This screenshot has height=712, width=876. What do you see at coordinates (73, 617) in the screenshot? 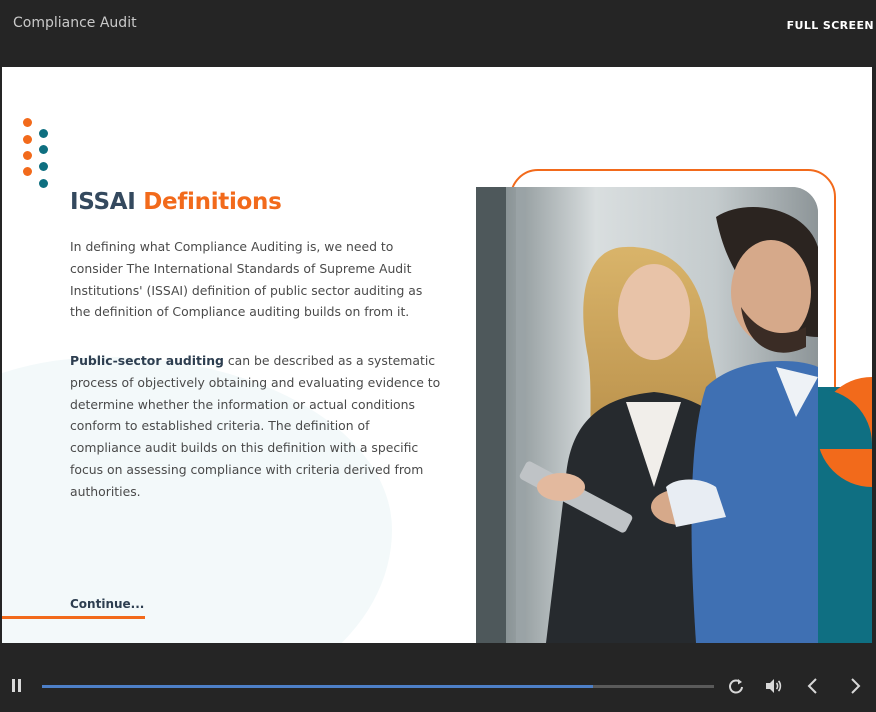
I see `continue-underline` at bounding box center [73, 617].